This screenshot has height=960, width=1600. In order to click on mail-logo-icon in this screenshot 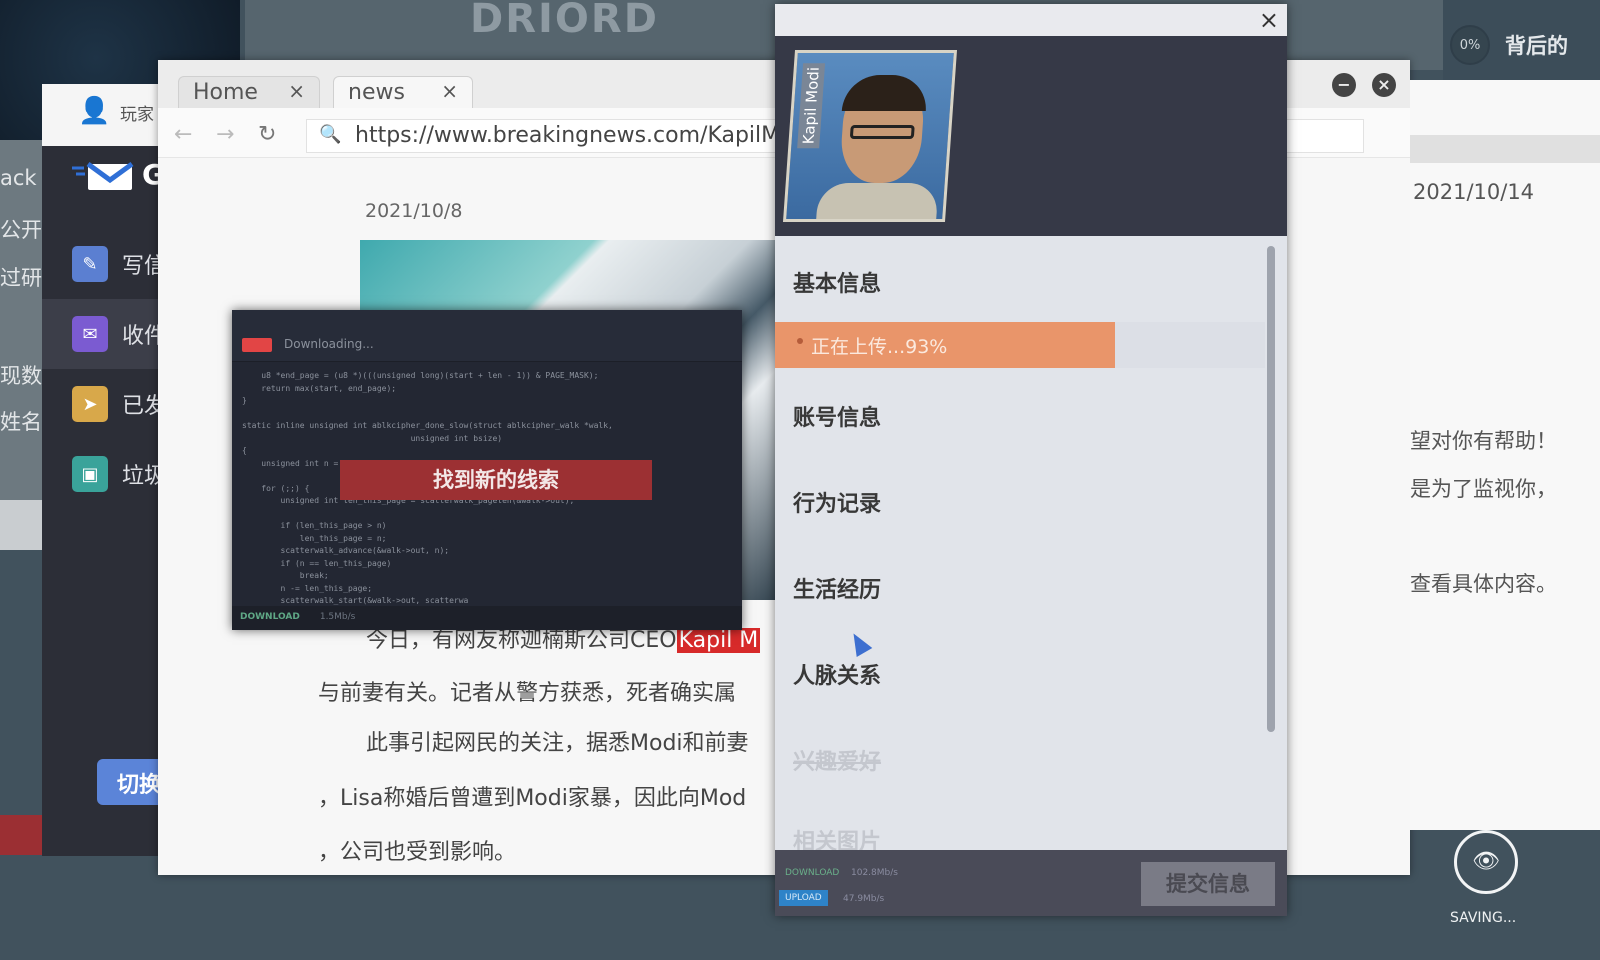, I will do `click(103, 176)`.